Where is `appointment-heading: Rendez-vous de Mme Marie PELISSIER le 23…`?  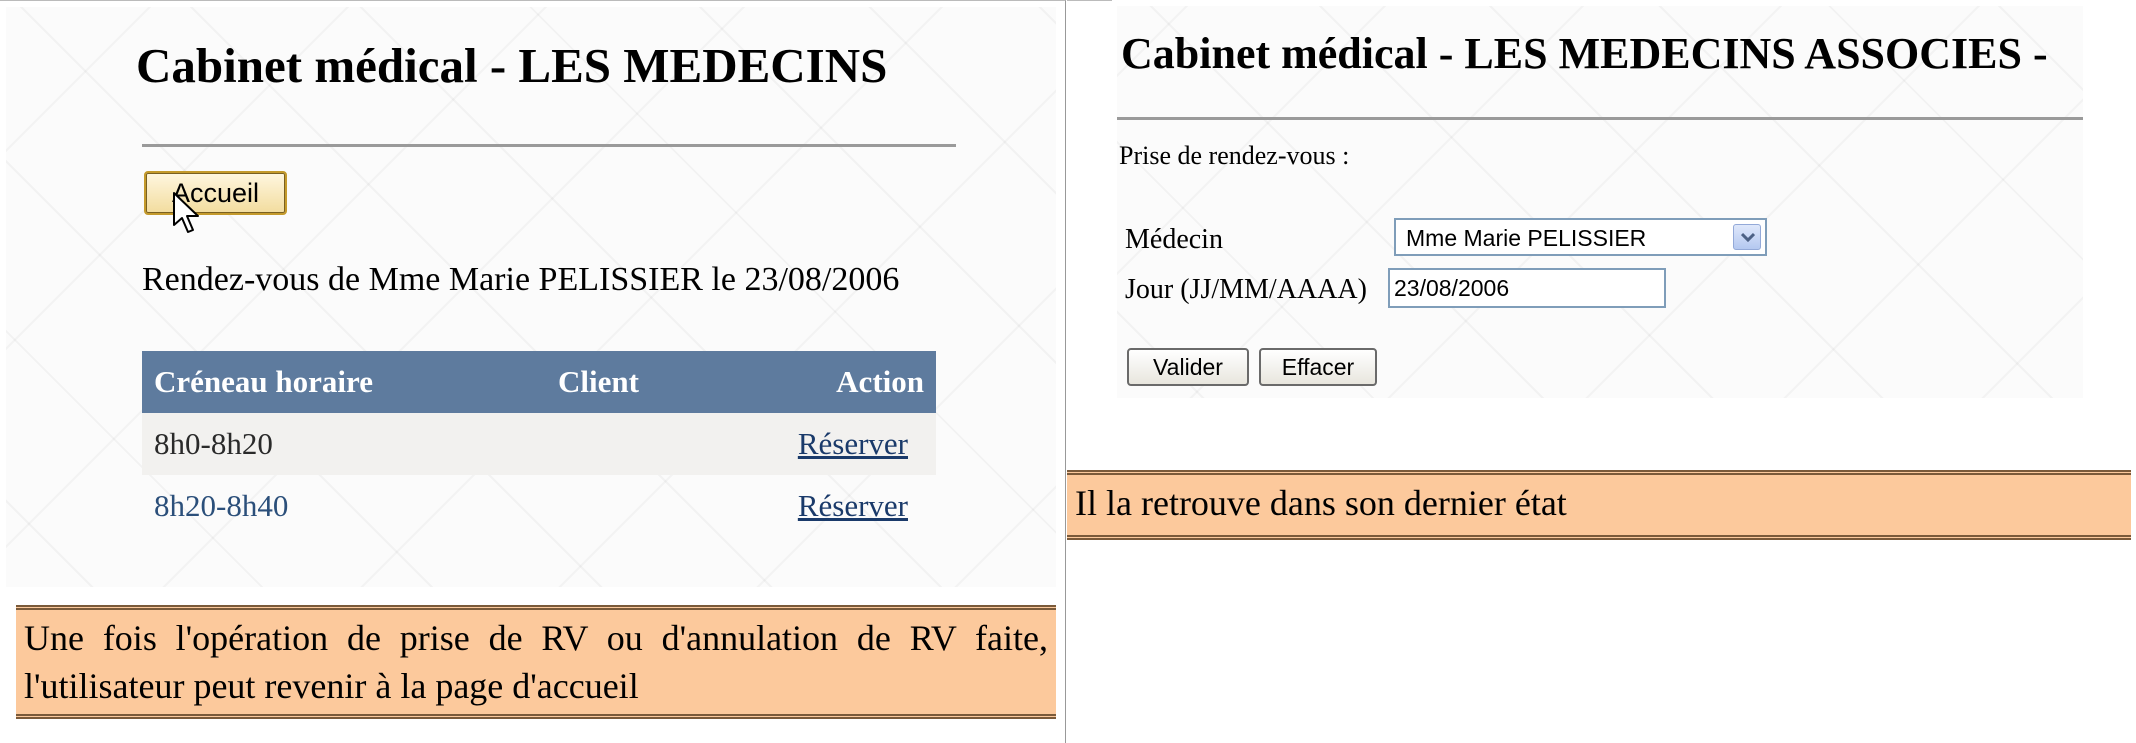 appointment-heading: Rendez-vous de Mme Marie PELISSIER le 23… is located at coordinates (521, 279).